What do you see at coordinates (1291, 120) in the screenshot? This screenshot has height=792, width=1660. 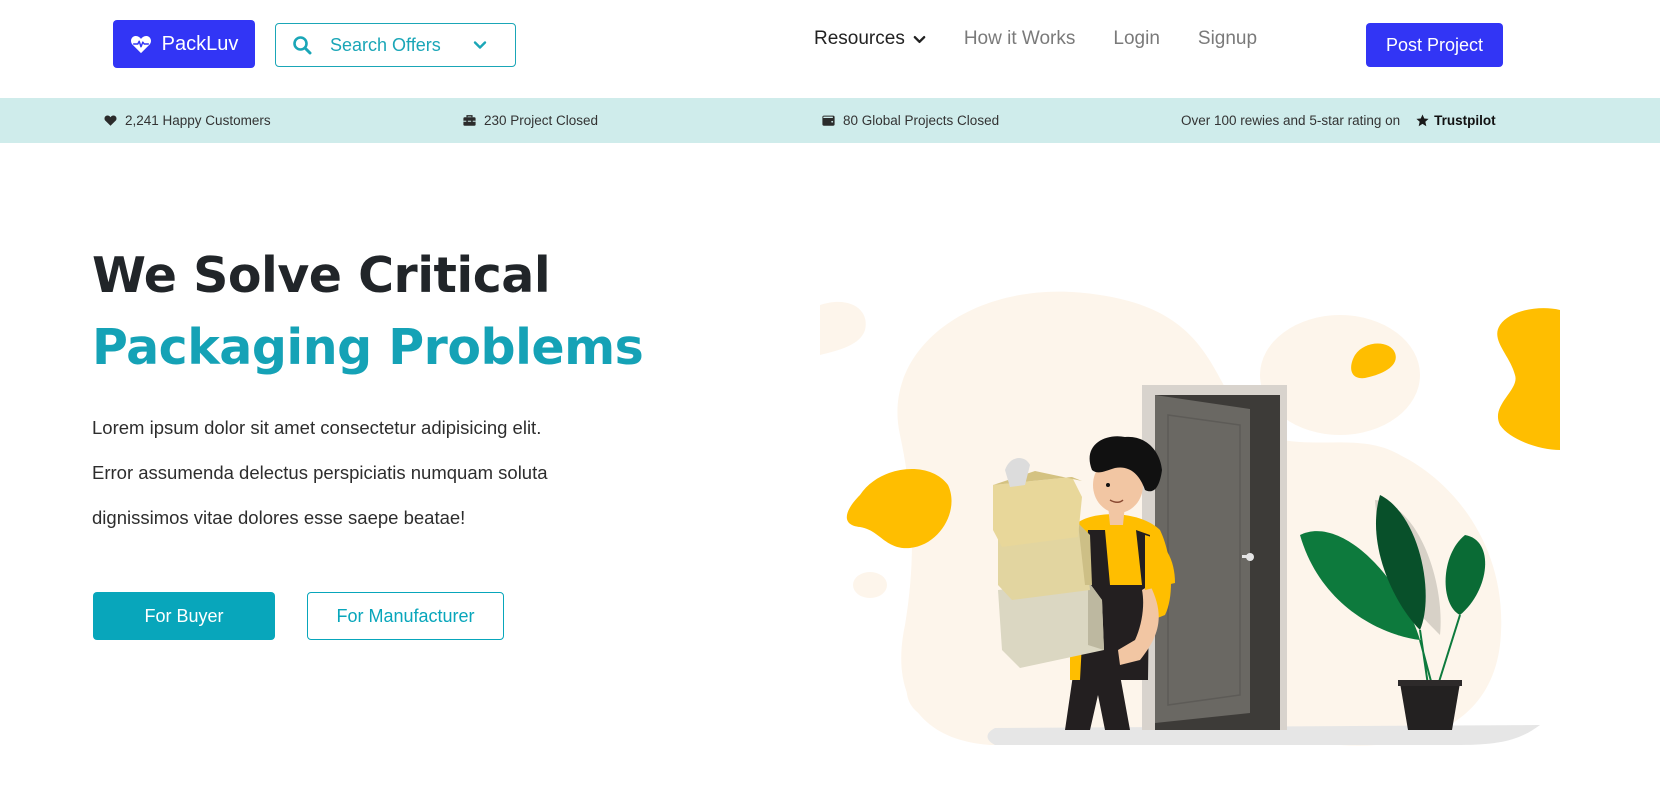 I see `stat-rating-text: Over 100 rewies and 5-star rating on` at bounding box center [1291, 120].